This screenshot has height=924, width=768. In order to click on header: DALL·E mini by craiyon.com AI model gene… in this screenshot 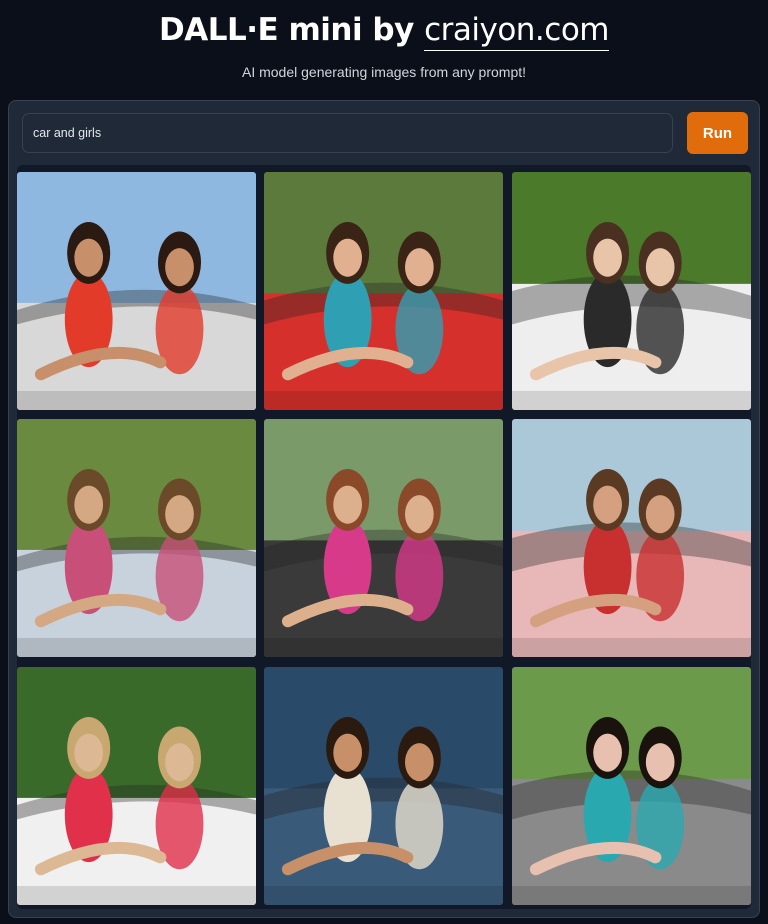, I will do `click(384, 50)`.